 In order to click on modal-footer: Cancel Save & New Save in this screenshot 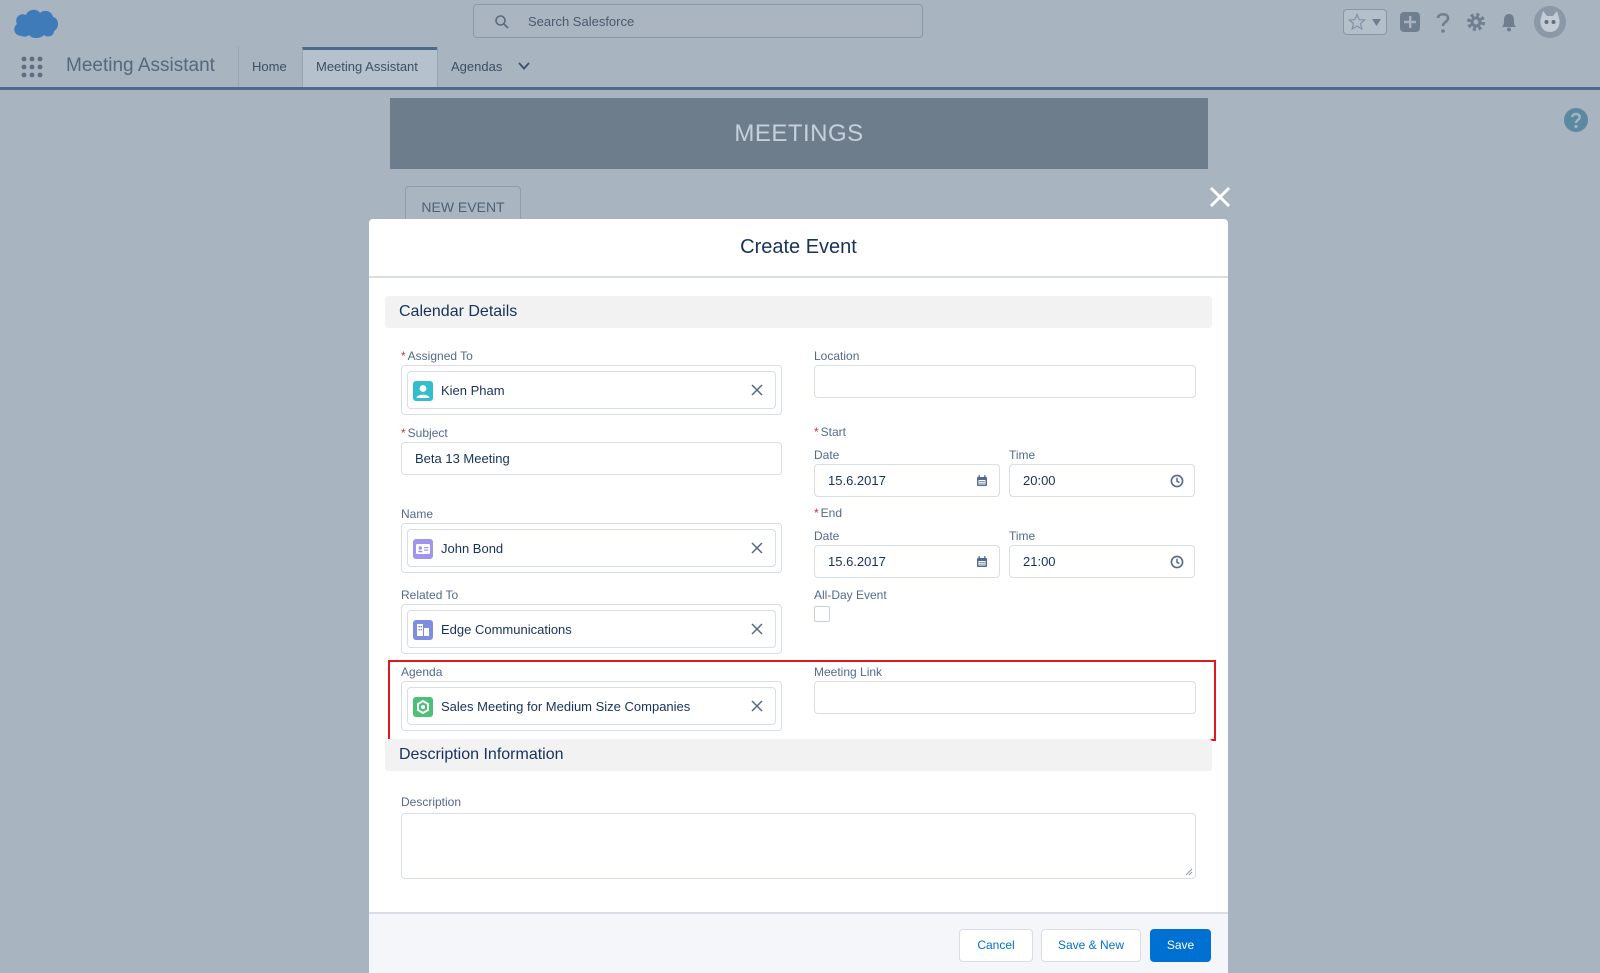, I will do `click(798, 942)`.